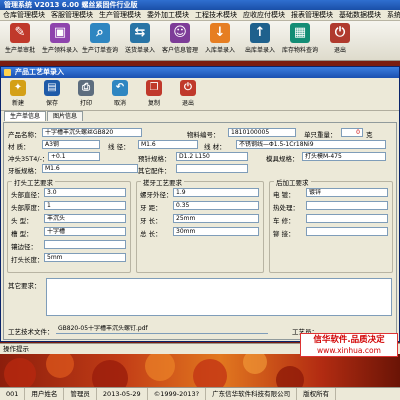 The width and height of the screenshot is (400, 400). Describe the element at coordinates (216, 15) in the screenshot. I see `menu-item: 工程技术模块` at that location.